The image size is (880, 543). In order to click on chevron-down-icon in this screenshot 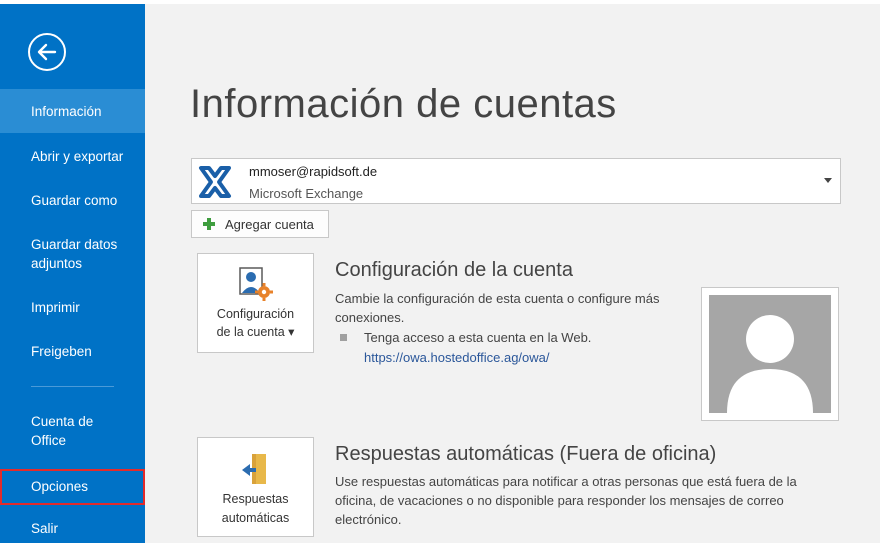, I will do `click(828, 180)`.